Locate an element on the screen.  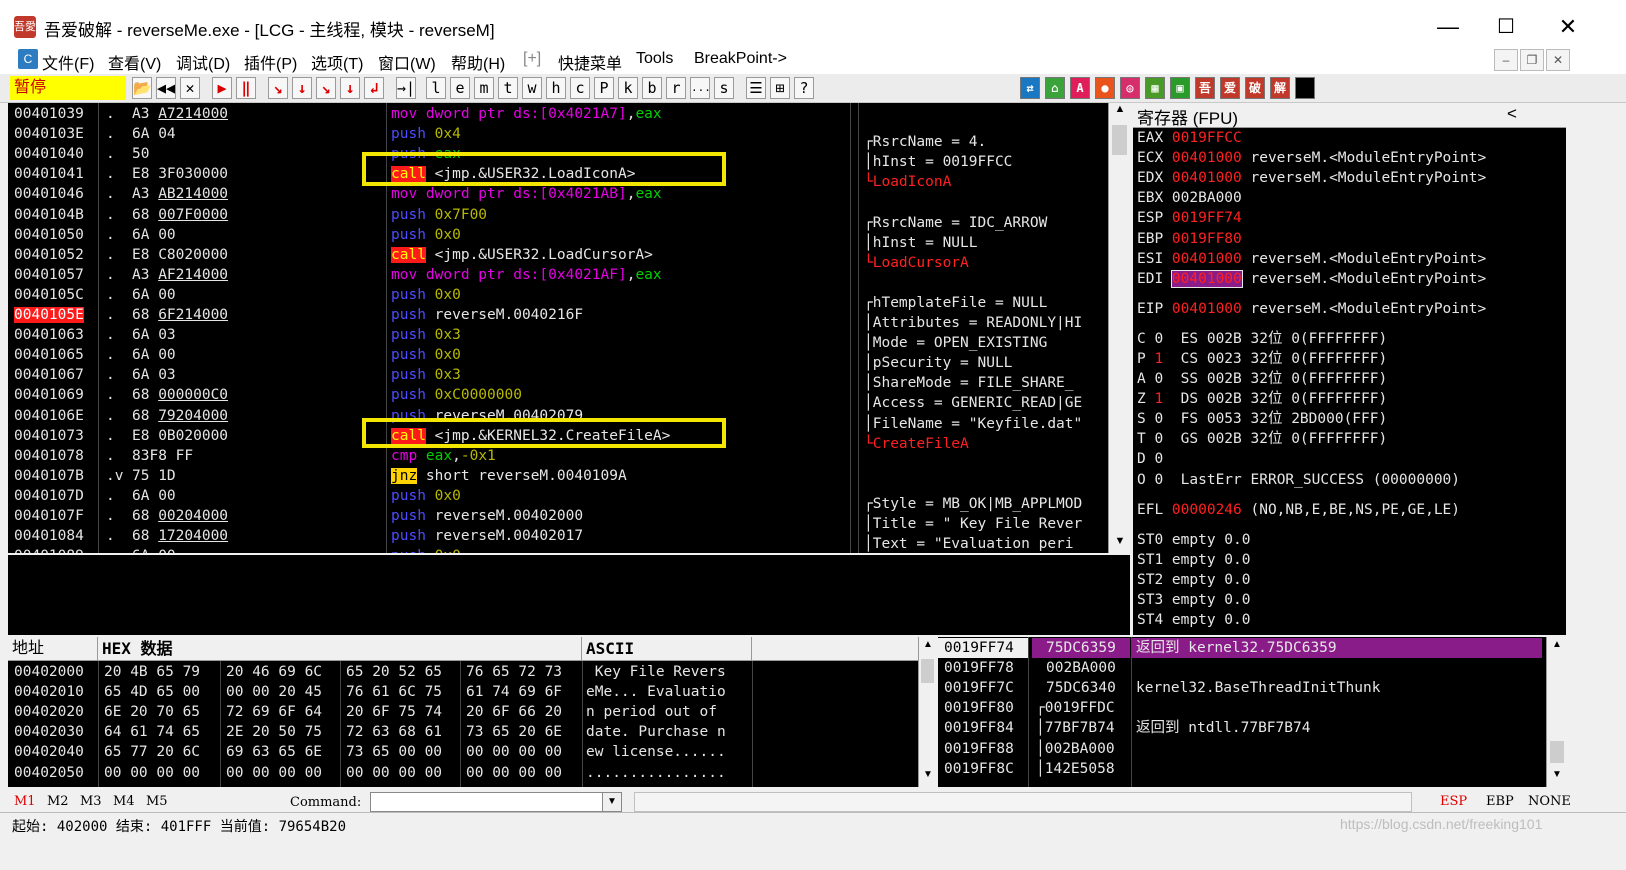
toolbar-step-button: ↓ is located at coordinates (302, 88).